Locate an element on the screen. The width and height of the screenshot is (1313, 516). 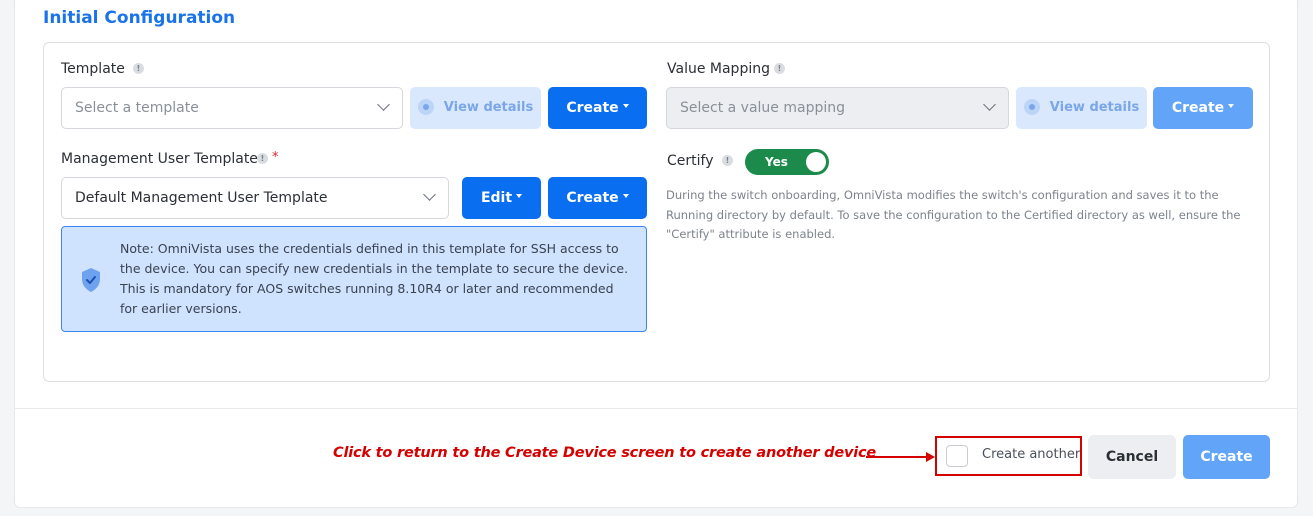
template-label: Template is located at coordinates (93, 69).